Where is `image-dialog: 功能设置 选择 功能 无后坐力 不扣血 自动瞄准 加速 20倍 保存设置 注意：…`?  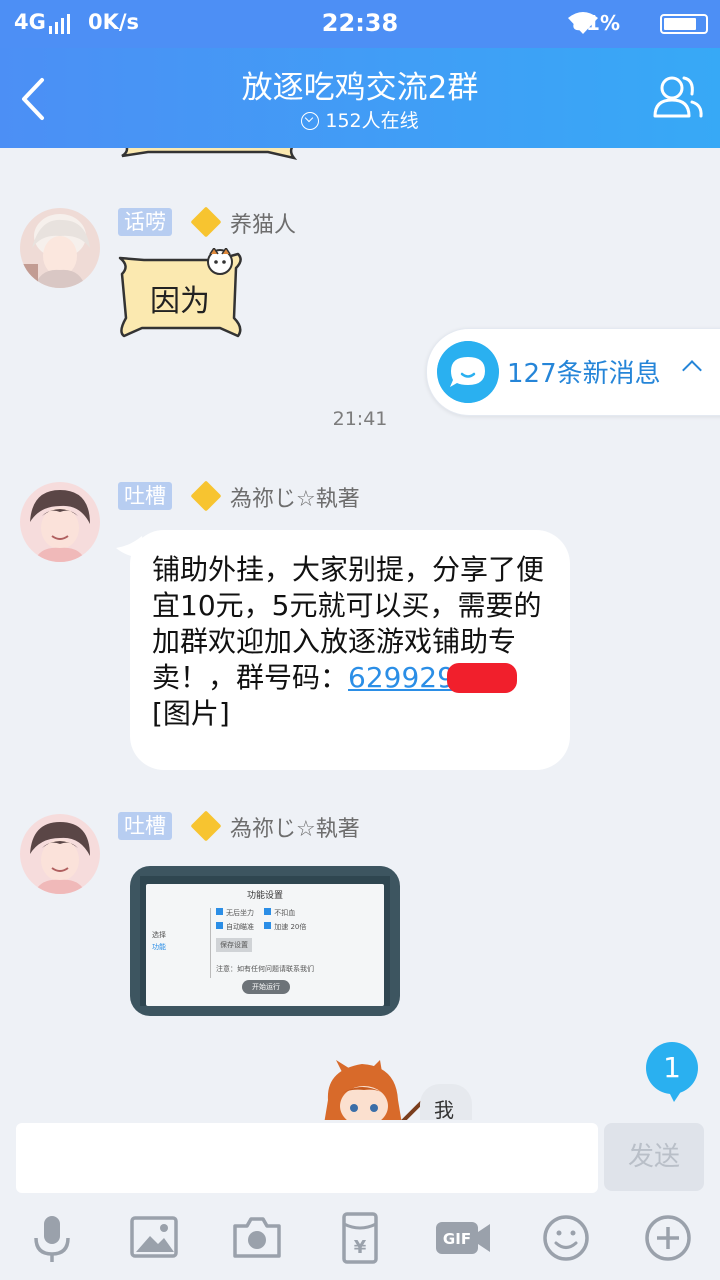
image-dialog: 功能设置 选择 功能 无后坐力 不扣血 自动瞄准 加速 20倍 保存设置 注意：… is located at coordinates (265, 945).